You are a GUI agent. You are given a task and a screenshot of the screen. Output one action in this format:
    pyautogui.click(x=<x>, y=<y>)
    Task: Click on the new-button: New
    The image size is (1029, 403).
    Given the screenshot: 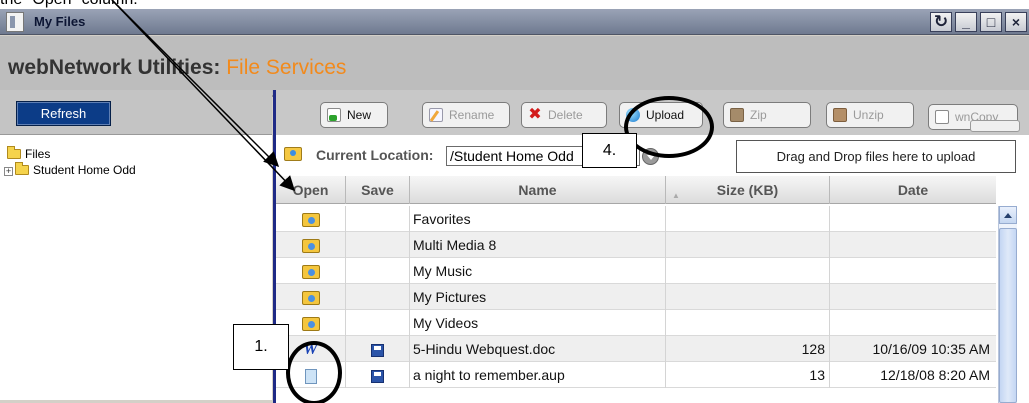 What is the action you would take?
    pyautogui.click(x=354, y=115)
    